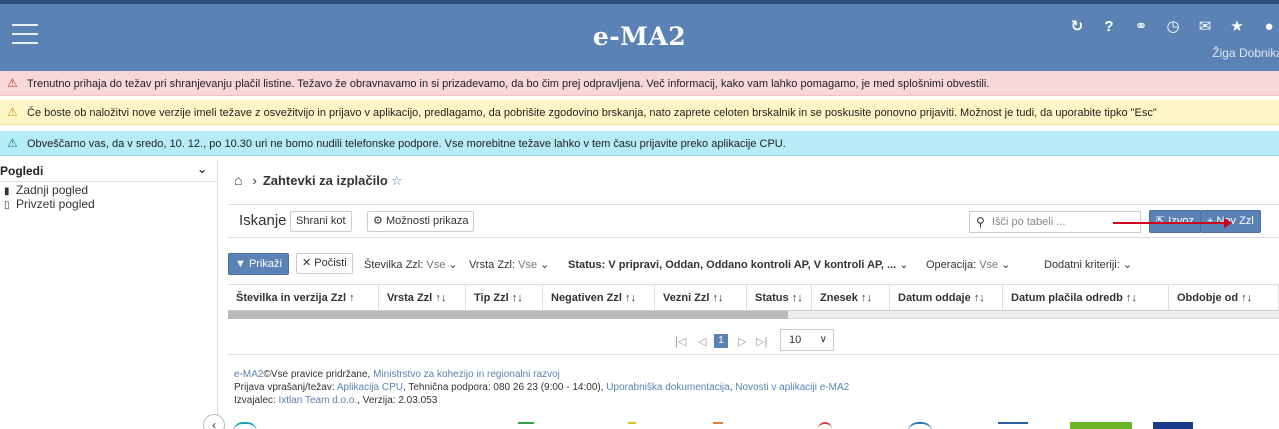 The height and width of the screenshot is (429, 1279). What do you see at coordinates (1205, 27) in the screenshot?
I see `envelope-icon: ✉` at bounding box center [1205, 27].